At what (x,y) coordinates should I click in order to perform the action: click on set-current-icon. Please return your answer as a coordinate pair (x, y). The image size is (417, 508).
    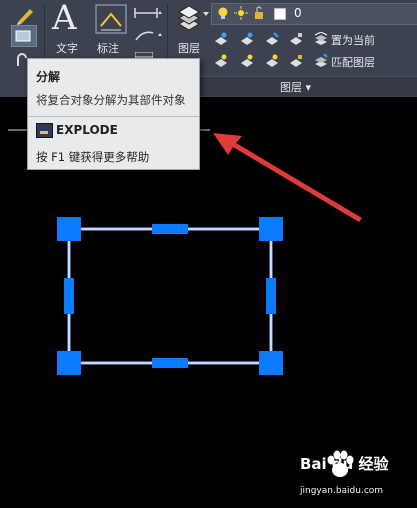
    Looking at the image, I should click on (321, 39).